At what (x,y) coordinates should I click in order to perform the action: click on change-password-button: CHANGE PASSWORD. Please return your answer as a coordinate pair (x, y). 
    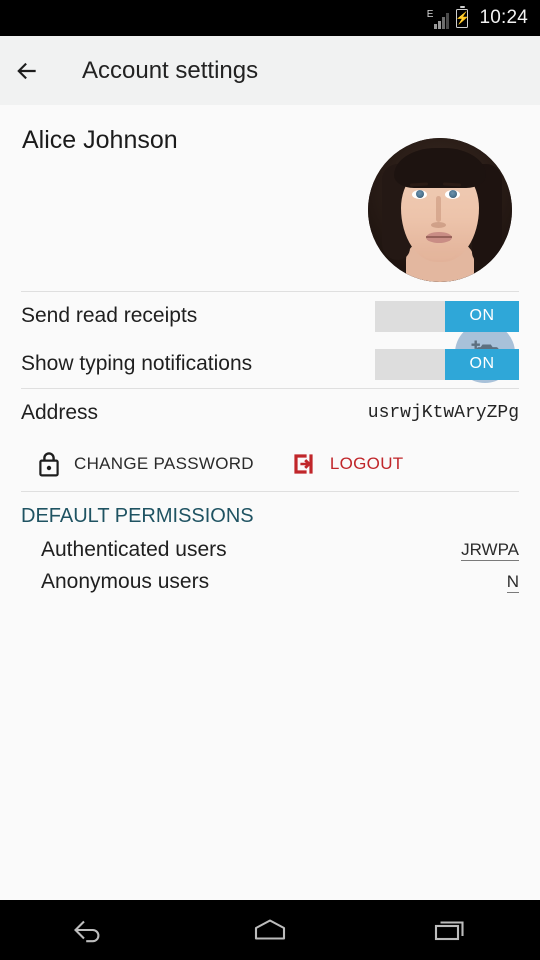
    Looking at the image, I should click on (146, 464).